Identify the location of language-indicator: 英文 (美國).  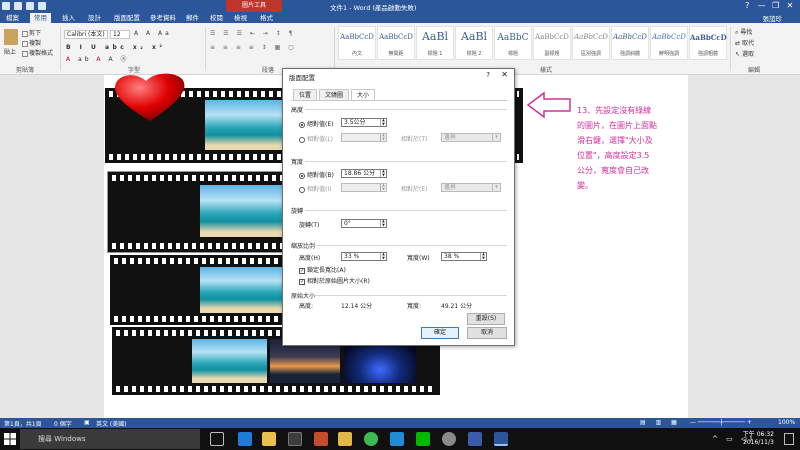
(111, 423).